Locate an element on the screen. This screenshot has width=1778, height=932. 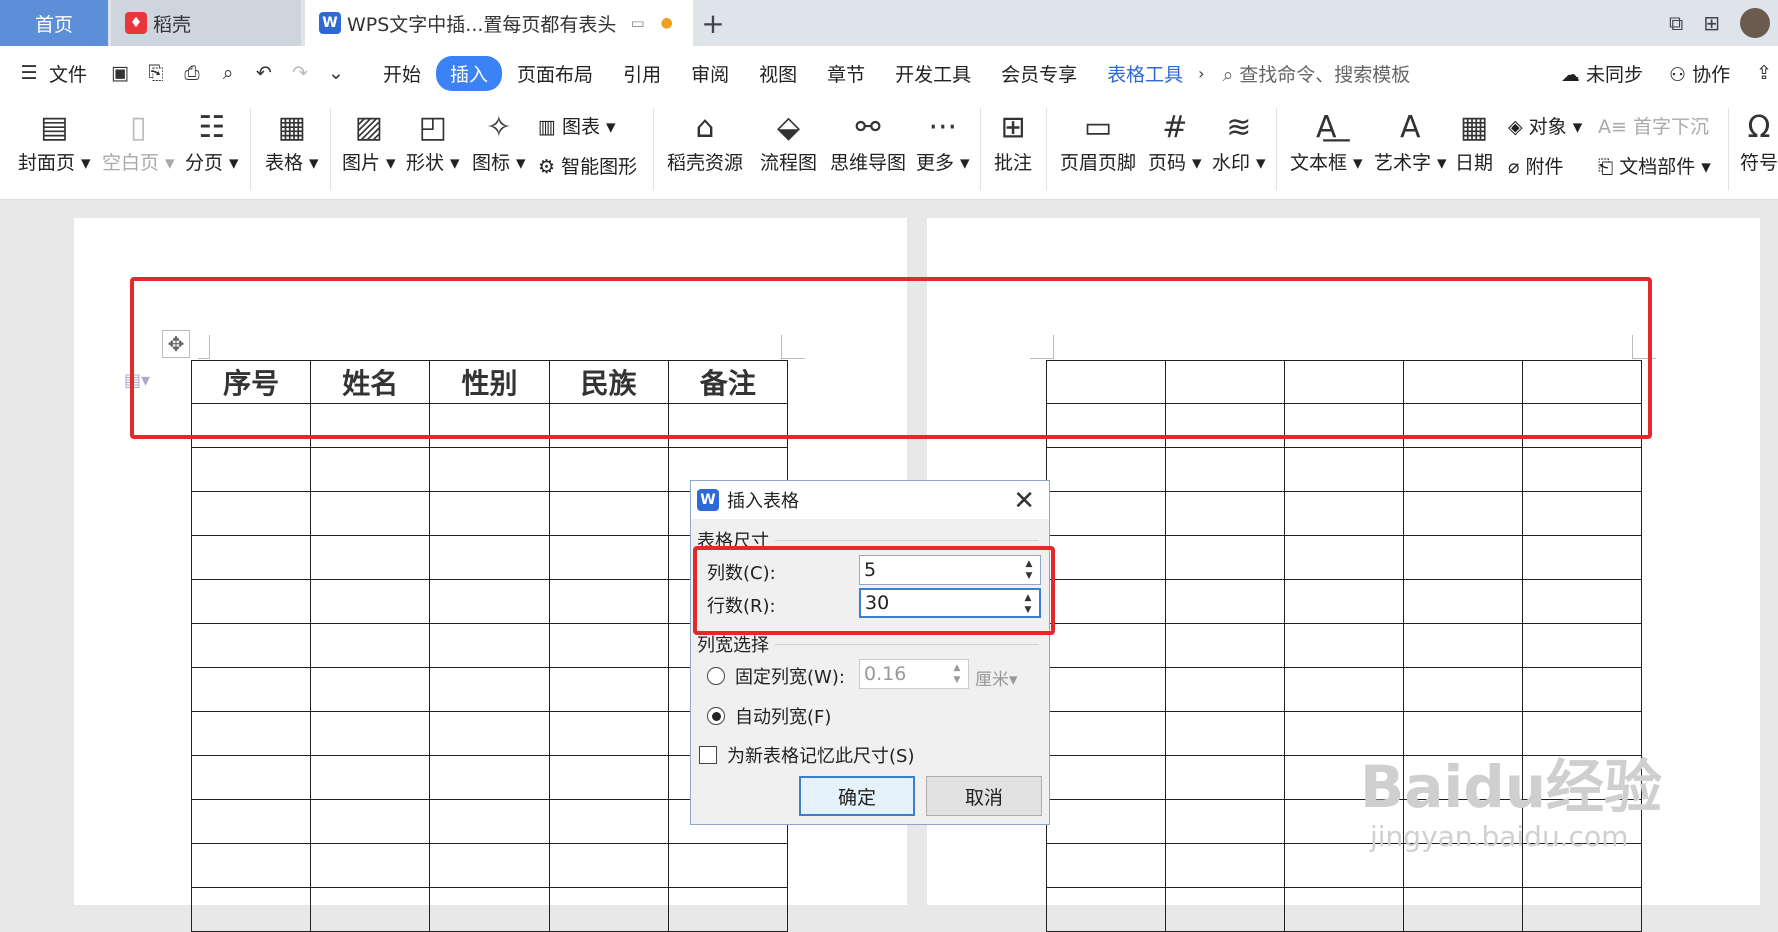
print-preview-icon: ⌕ is located at coordinates (228, 73).